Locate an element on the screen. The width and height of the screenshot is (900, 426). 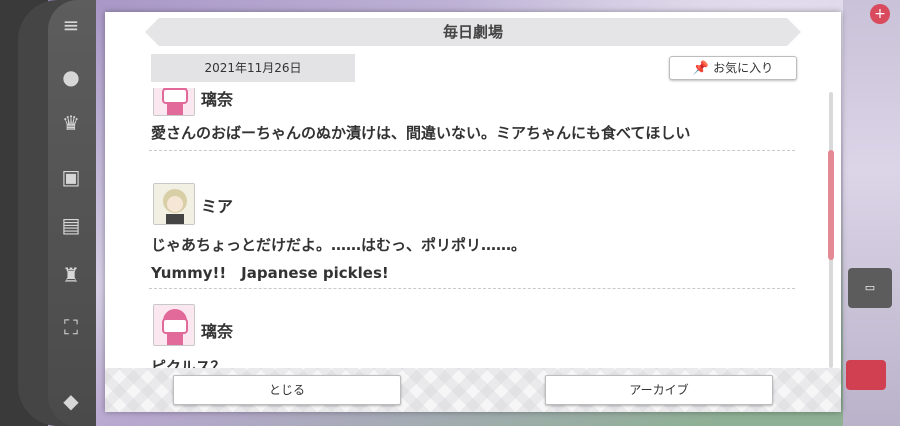
date-label: 2021年11月26日 is located at coordinates (253, 68).